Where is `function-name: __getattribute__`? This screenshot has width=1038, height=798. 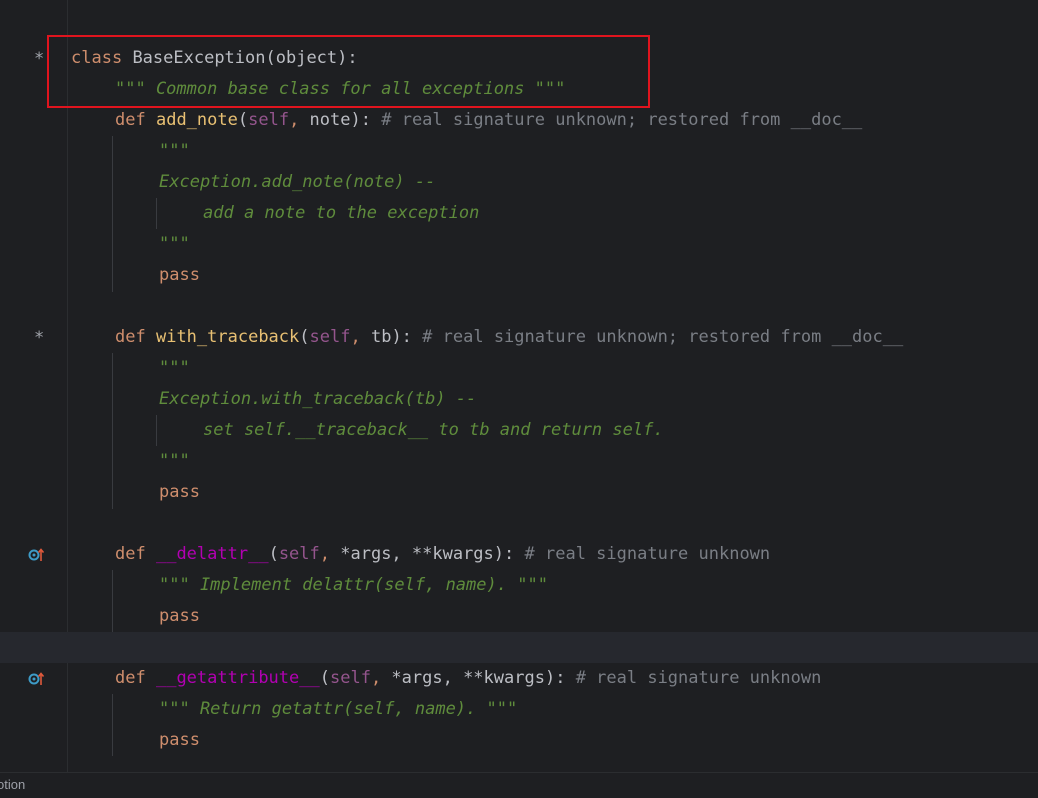
function-name: __getattribute__ is located at coordinates (237, 678).